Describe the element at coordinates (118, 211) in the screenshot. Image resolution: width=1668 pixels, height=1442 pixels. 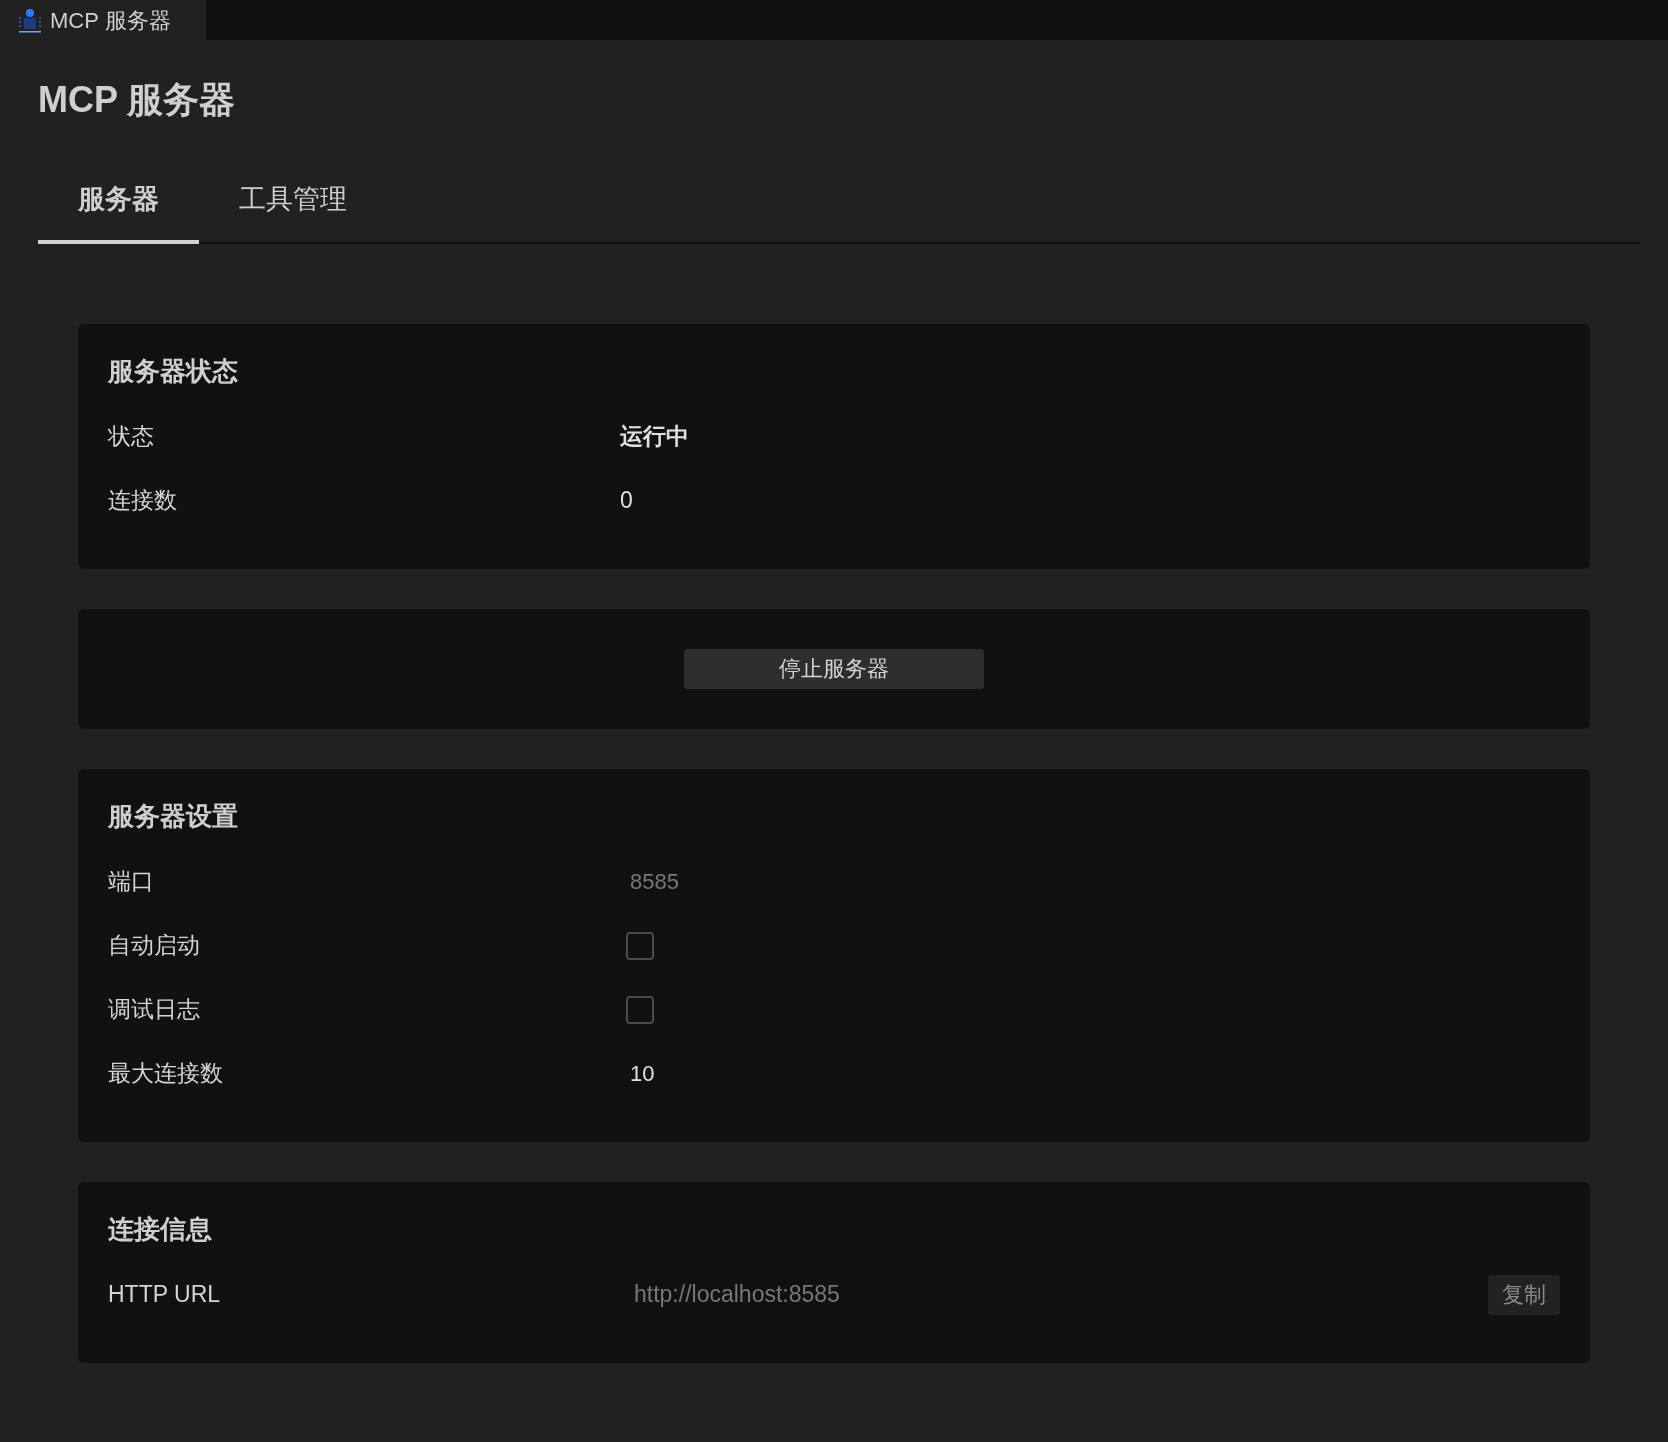
I see `tab: 服务器` at that location.